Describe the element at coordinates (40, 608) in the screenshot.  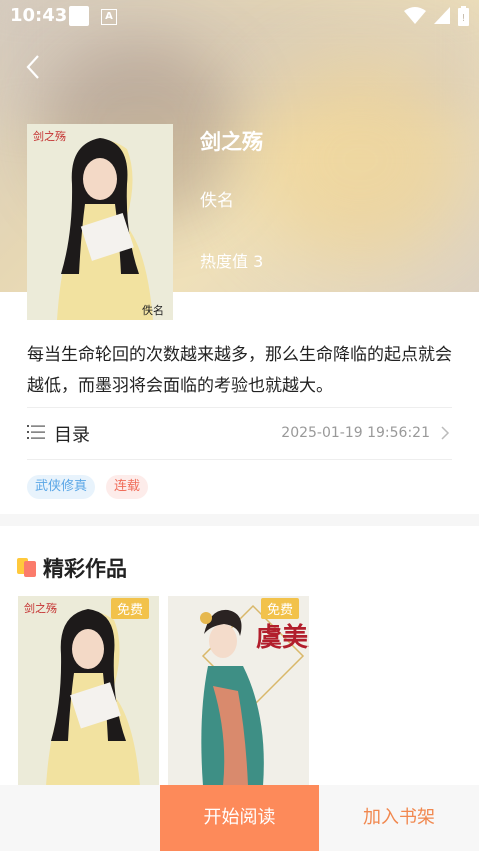
I see `work-1-cover-text: 剑之殇` at that location.